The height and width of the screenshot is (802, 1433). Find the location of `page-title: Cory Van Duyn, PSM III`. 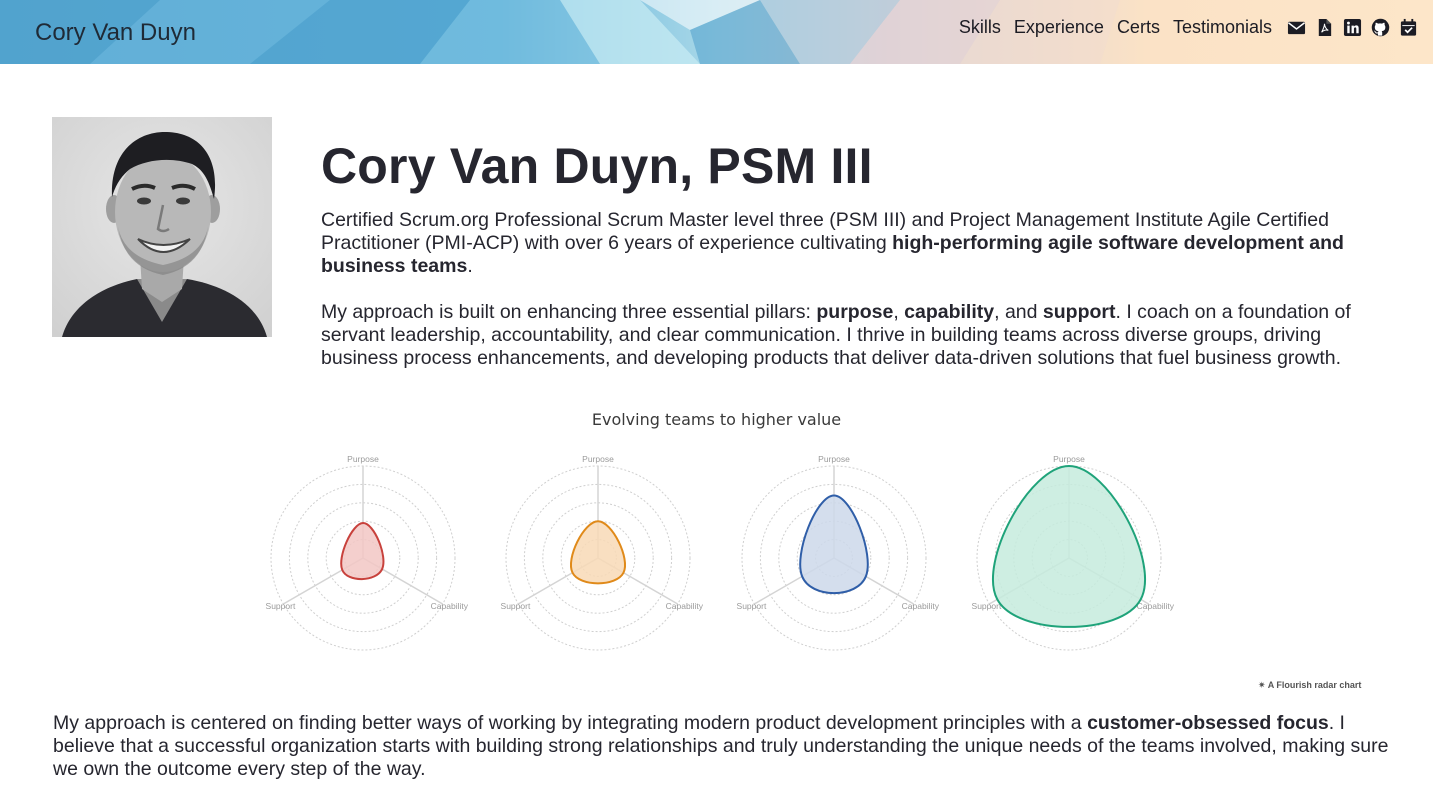

page-title: Cory Van Duyn, PSM III is located at coordinates (597, 166).